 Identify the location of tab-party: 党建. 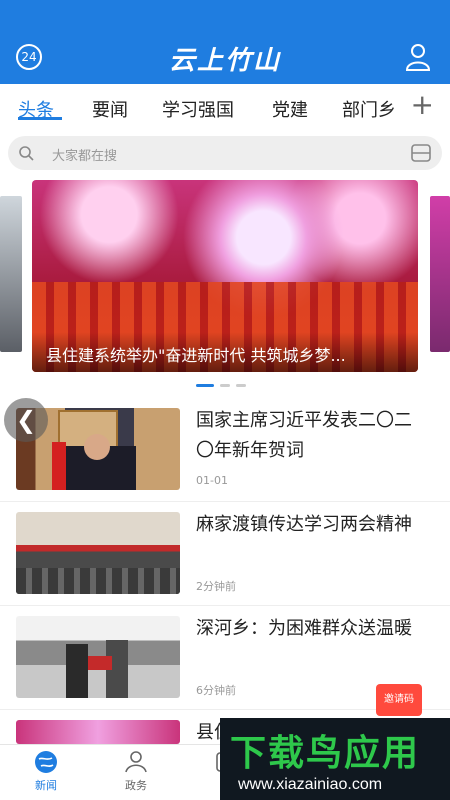
(290, 109).